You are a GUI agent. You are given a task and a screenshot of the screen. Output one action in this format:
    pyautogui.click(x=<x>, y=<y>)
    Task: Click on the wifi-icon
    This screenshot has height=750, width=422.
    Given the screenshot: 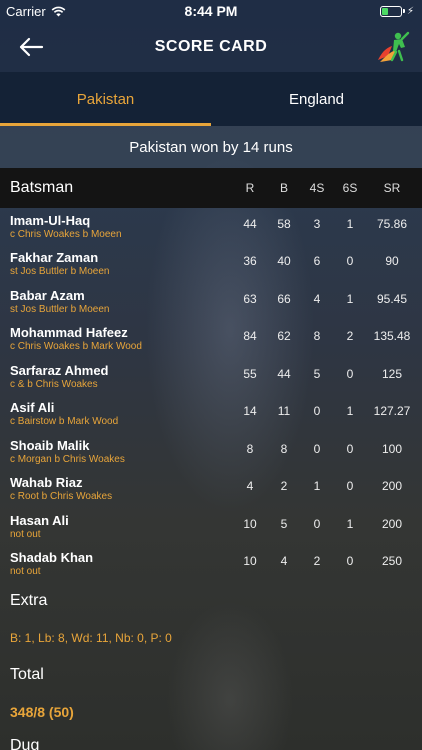 What is the action you would take?
    pyautogui.click(x=58, y=11)
    